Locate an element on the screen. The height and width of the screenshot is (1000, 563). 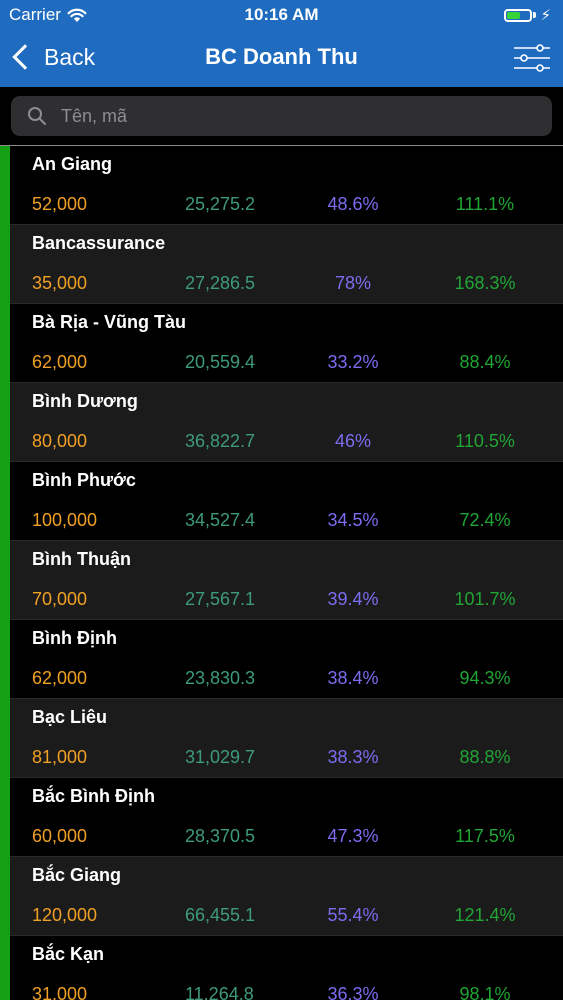
row-revenue: 23,830.3 is located at coordinates (220, 678).